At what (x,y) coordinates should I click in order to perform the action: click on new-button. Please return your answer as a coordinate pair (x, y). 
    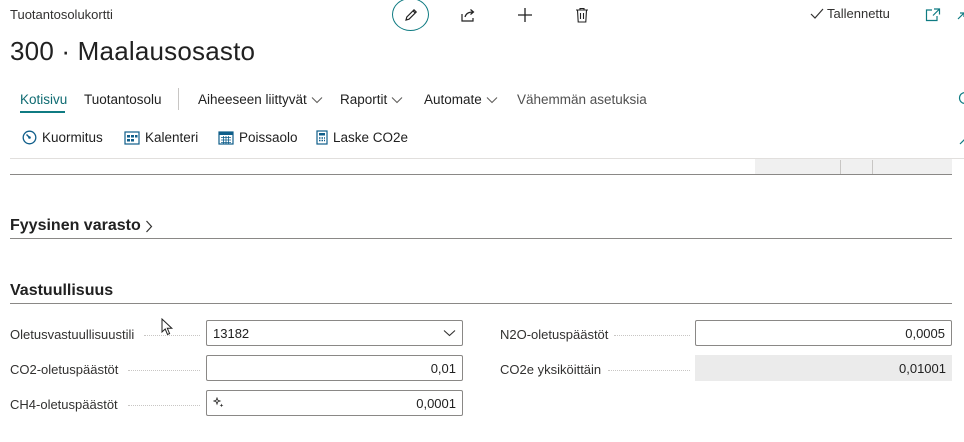
    Looking at the image, I should click on (525, 15).